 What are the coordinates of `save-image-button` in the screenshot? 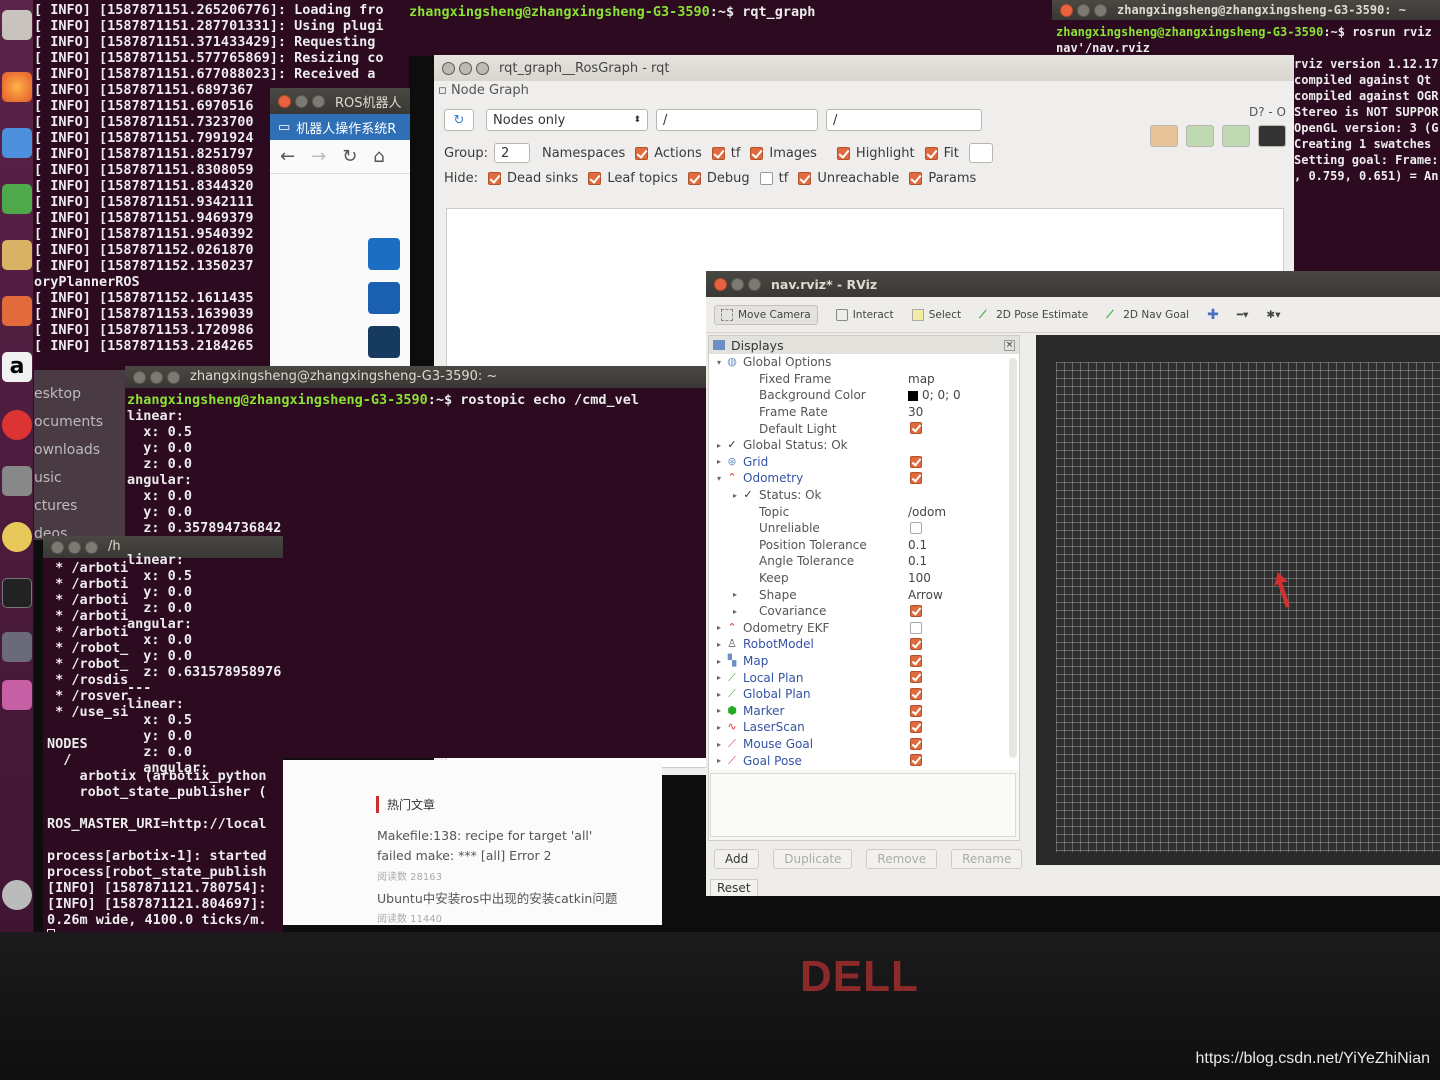 It's located at (1272, 136).